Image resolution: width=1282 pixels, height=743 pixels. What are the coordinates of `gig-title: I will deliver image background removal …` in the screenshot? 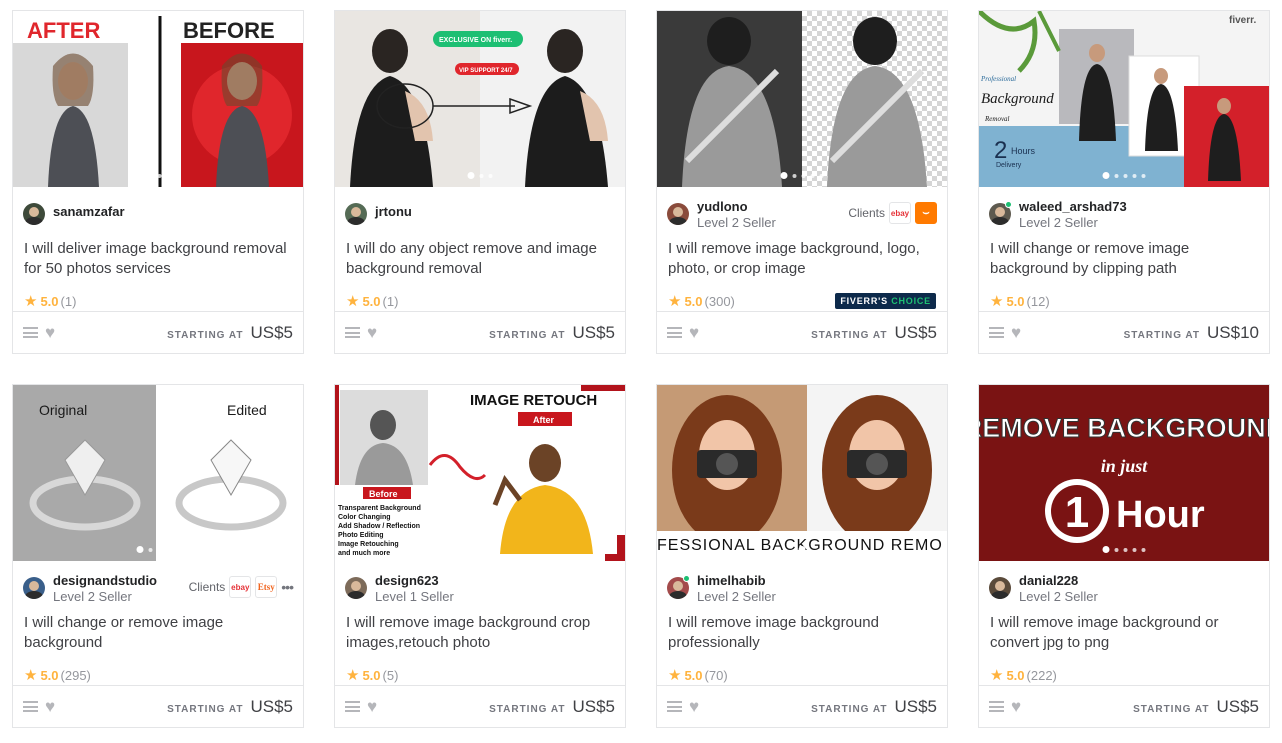 It's located at (158, 258).